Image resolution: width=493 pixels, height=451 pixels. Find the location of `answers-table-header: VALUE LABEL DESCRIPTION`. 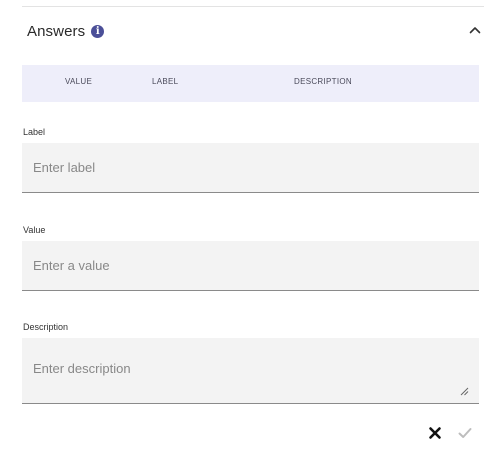

answers-table-header: VALUE LABEL DESCRIPTION is located at coordinates (250, 83).